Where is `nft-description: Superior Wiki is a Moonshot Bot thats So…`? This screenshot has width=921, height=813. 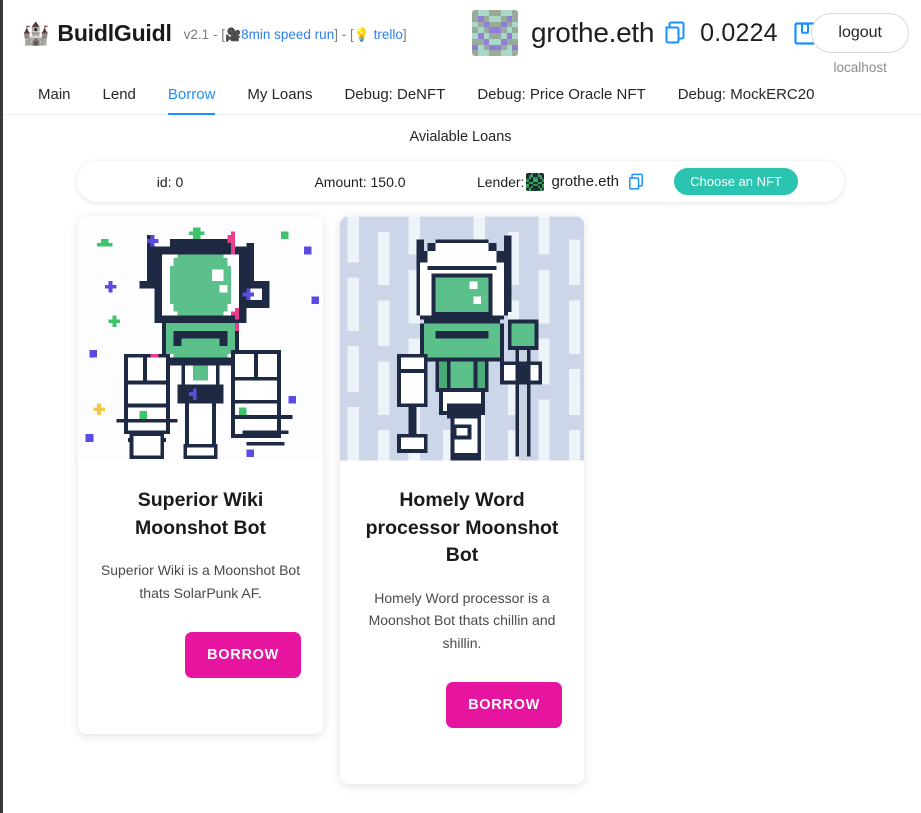
nft-description: Superior Wiki is a Moonshot Bot thats So… is located at coordinates (200, 581).